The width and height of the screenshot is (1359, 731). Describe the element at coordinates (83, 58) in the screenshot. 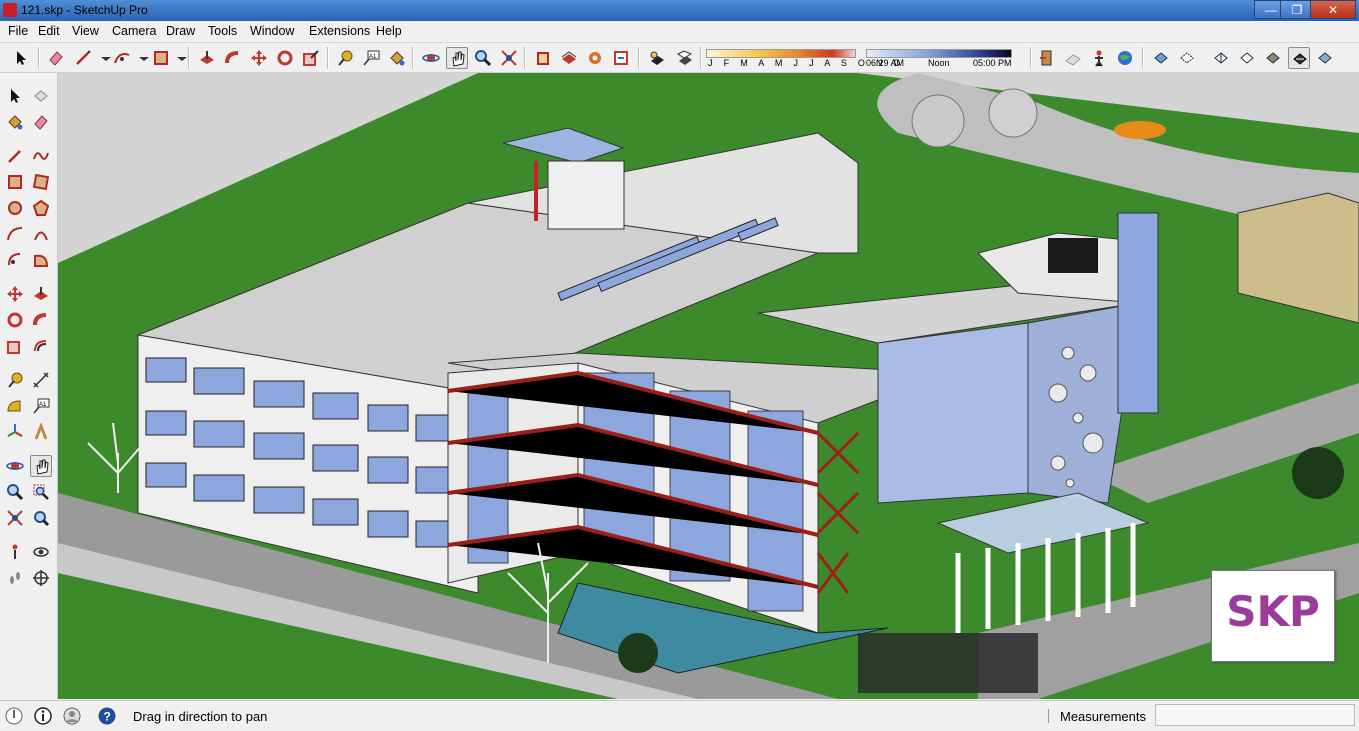

I see `pencil-line-icon` at that location.